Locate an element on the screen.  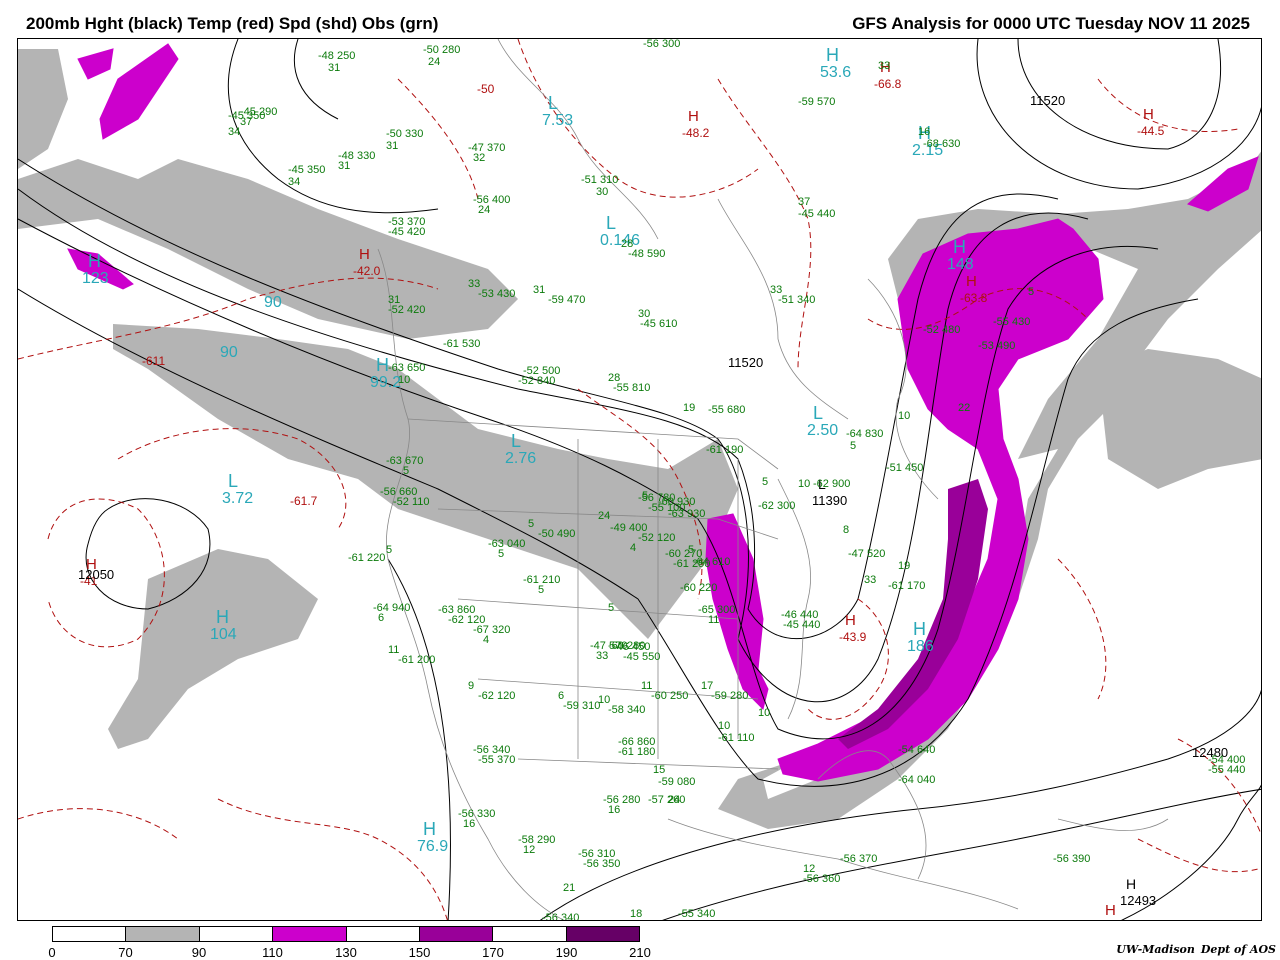
station-obs: -53 490 is located at coordinates (996, 346).